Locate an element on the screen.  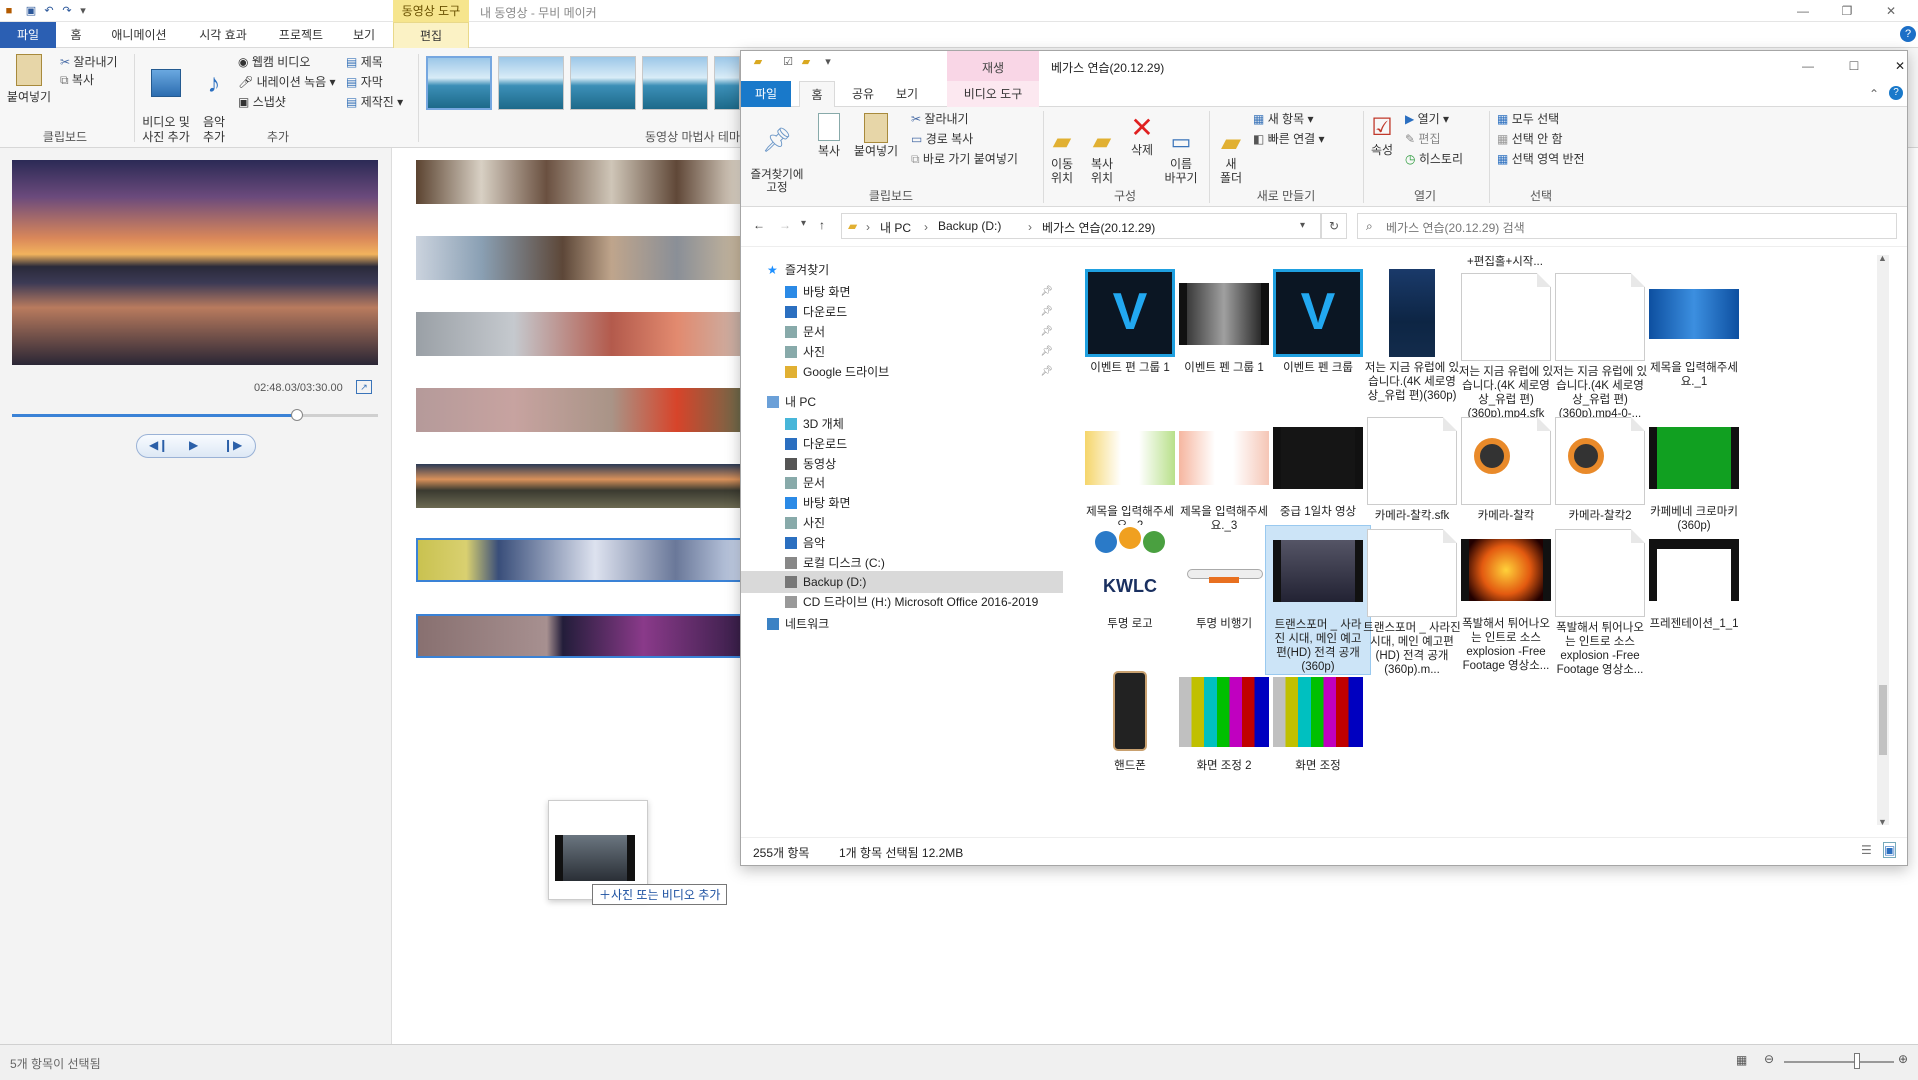
file-item: 제목을 입력해주세요._3 is located at coordinates (1224, 473).